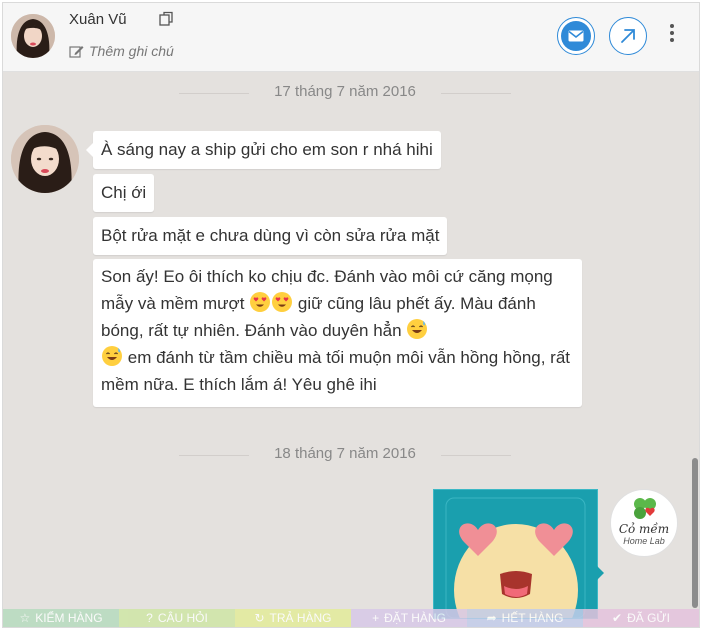  Describe the element at coordinates (149, 618) in the screenshot. I see `question-icon: ?` at that location.